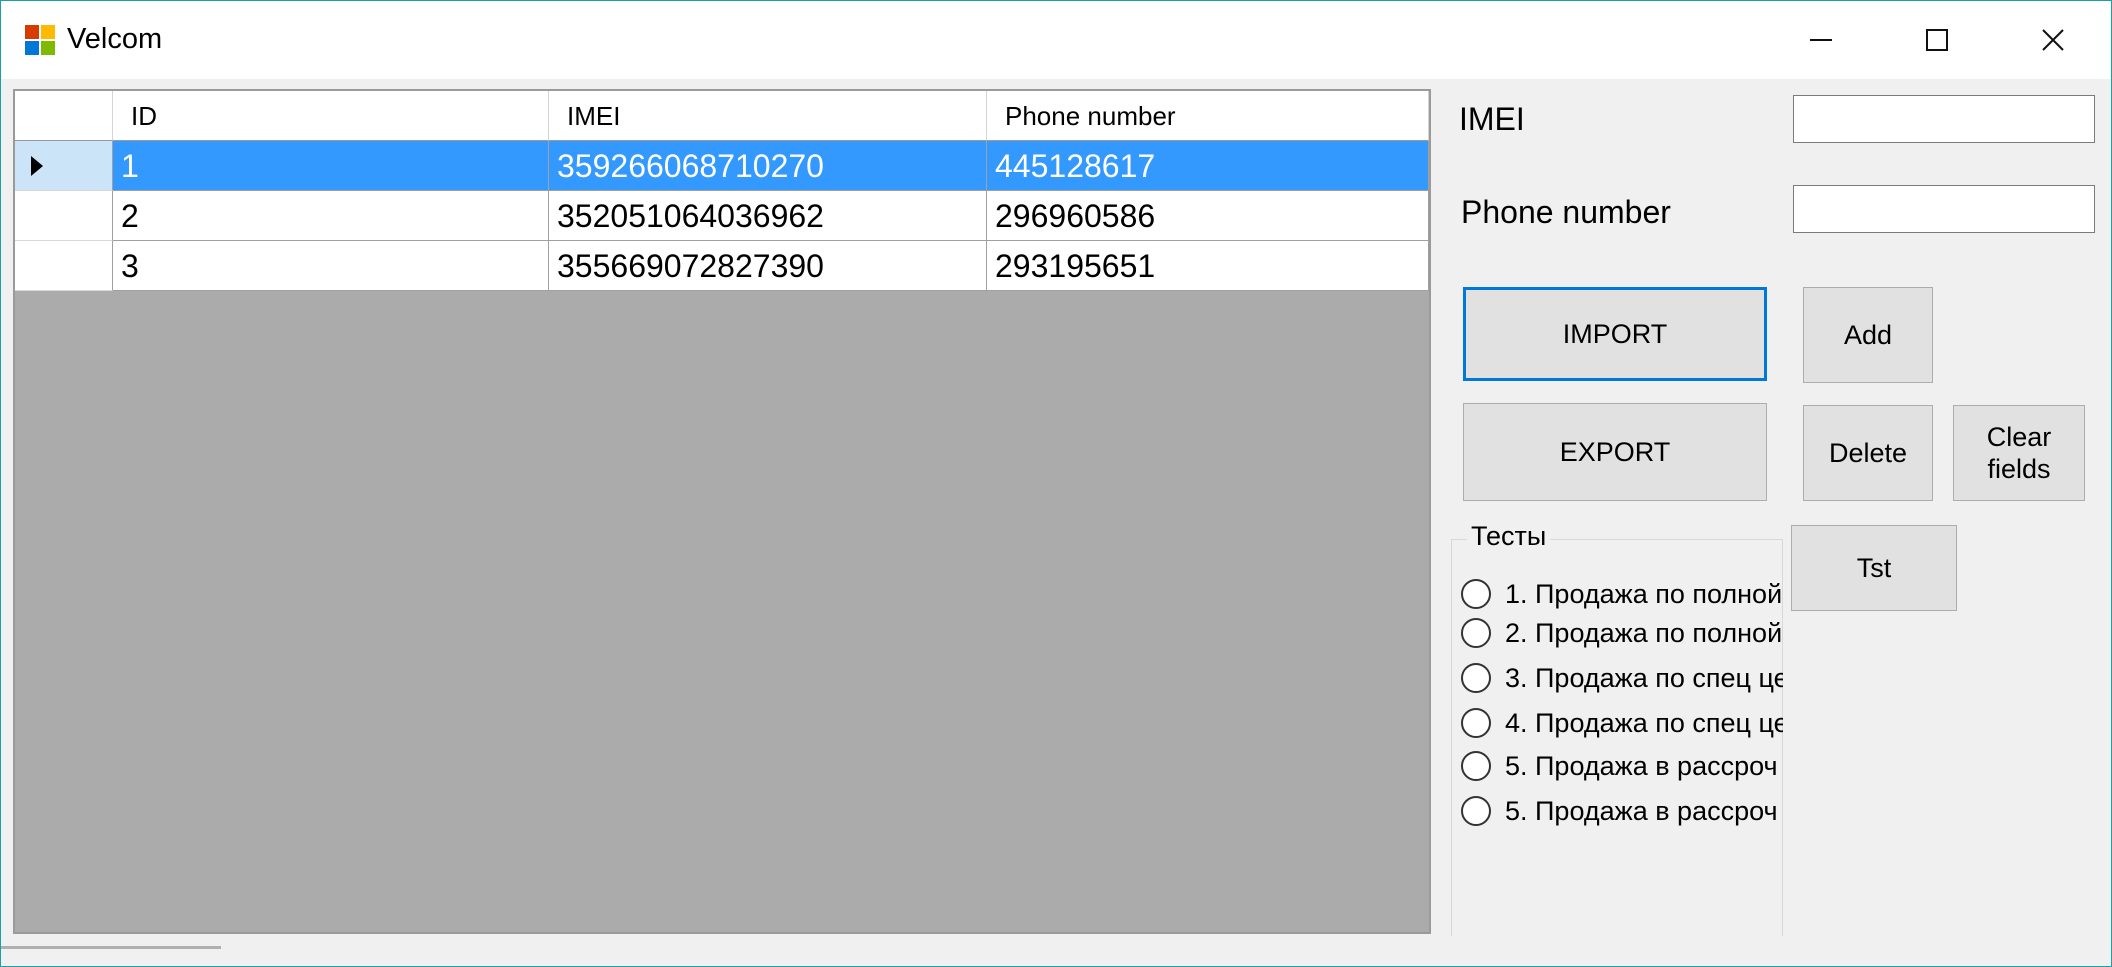  Describe the element at coordinates (331, 116) in the screenshot. I see `column-header-id: ID` at that location.